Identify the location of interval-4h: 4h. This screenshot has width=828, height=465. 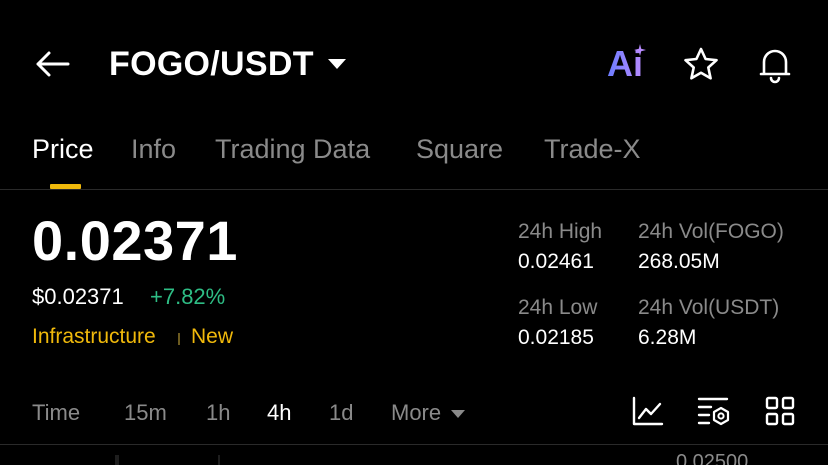
(279, 413).